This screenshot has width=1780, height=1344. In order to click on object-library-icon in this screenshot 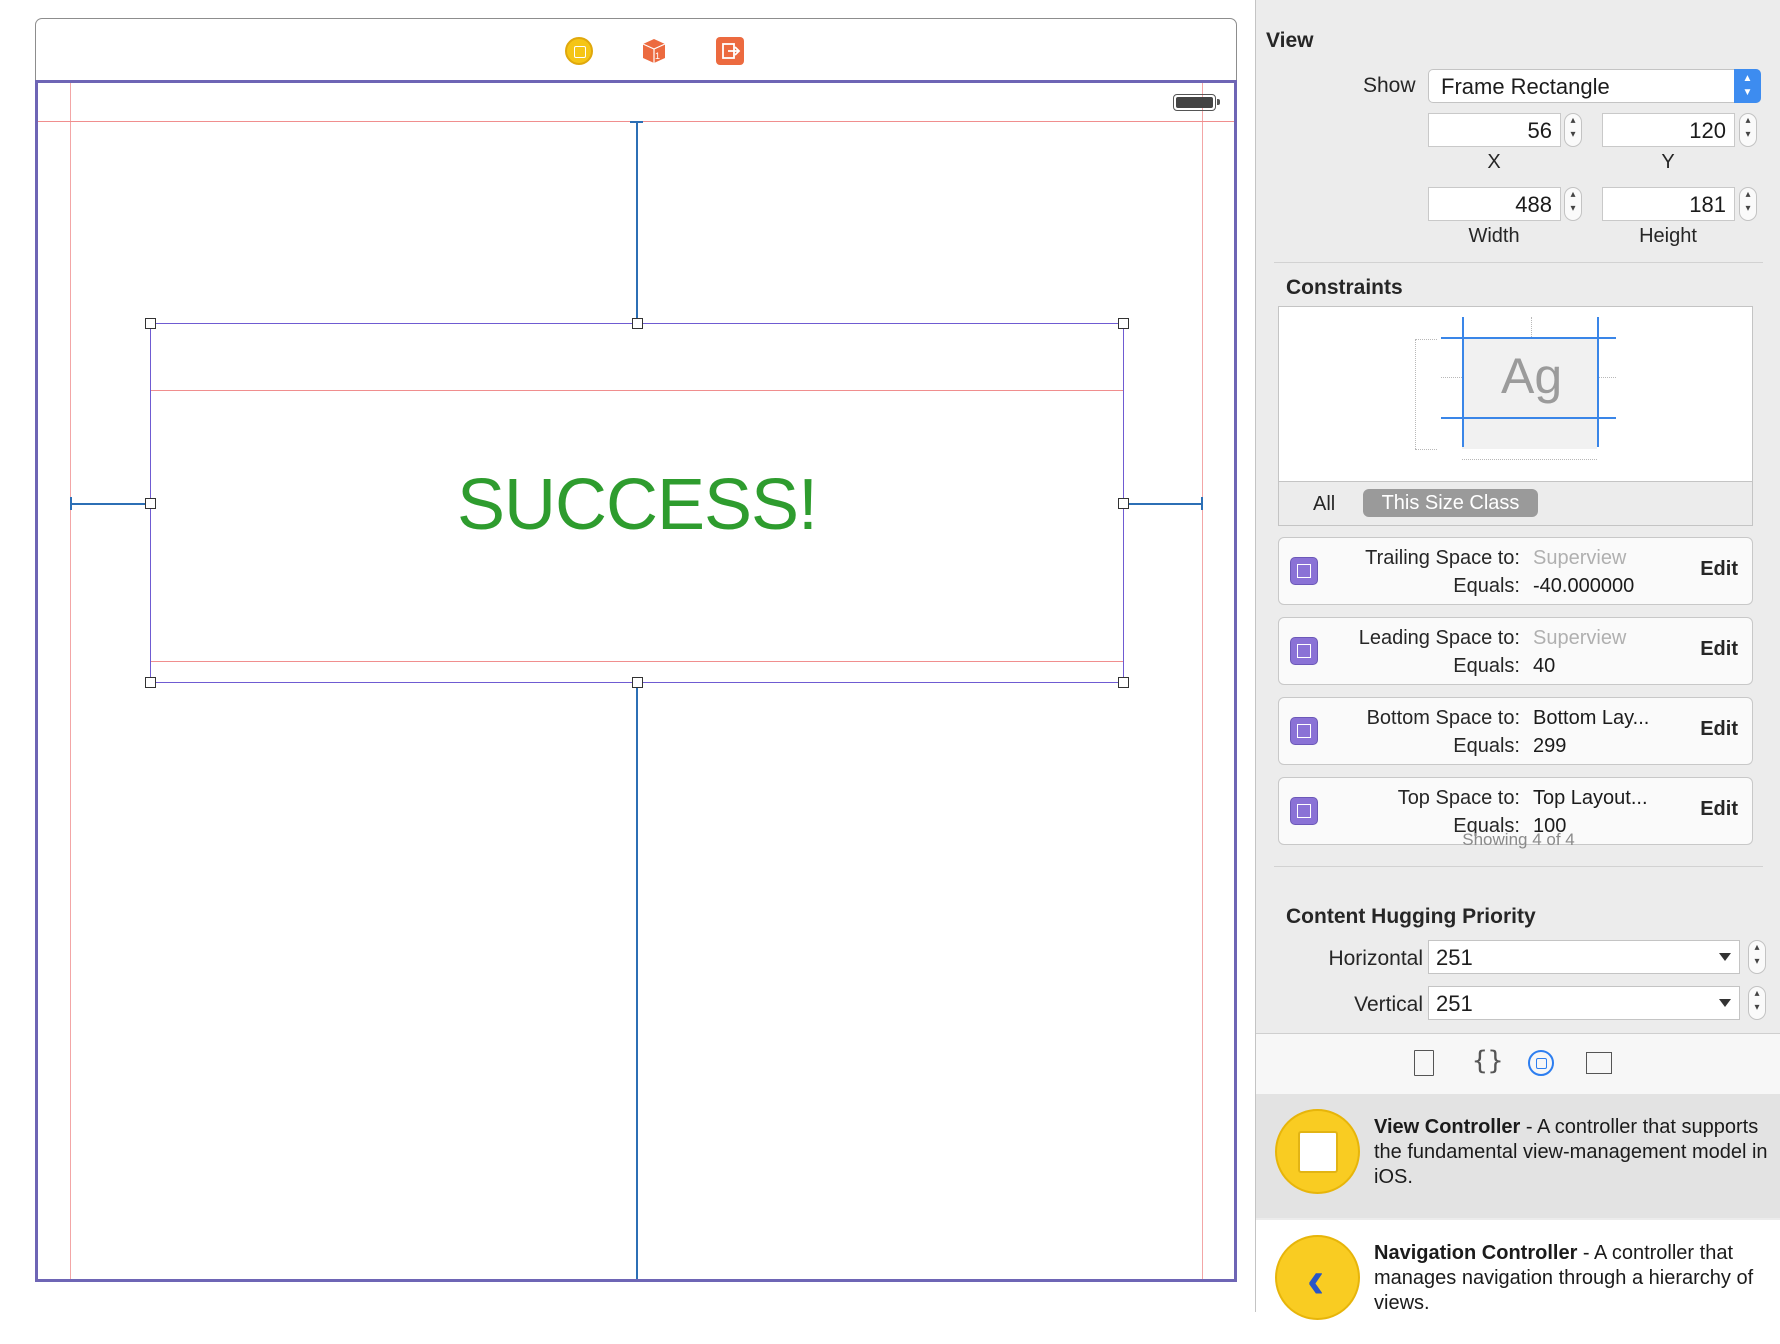, I will do `click(1541, 1063)`.